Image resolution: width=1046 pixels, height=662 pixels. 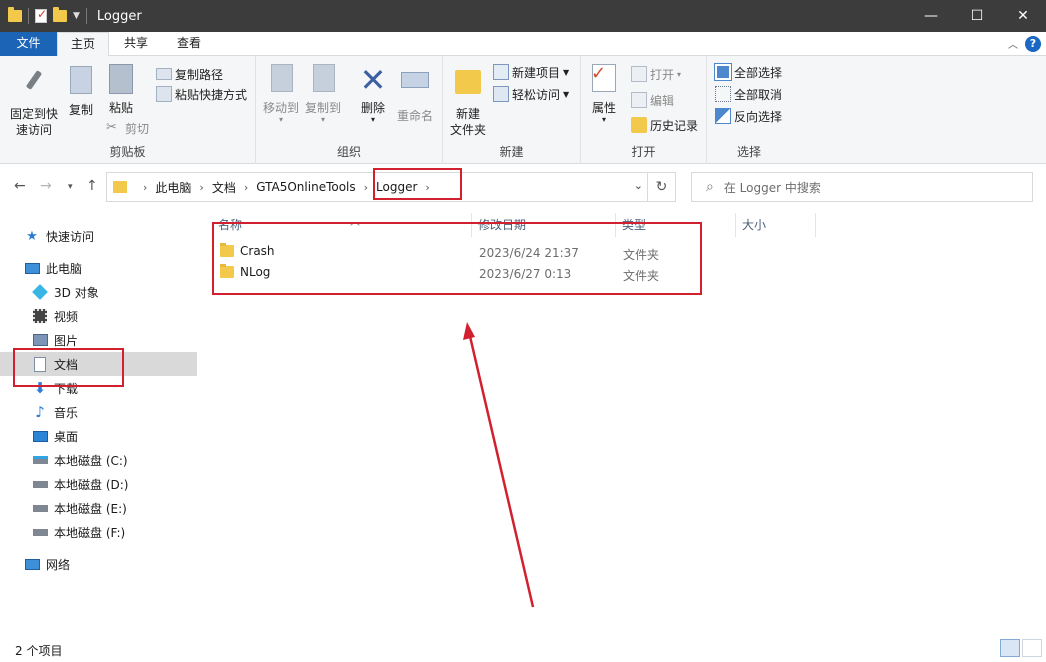 What do you see at coordinates (501, 94) in the screenshot?
I see `easy-access-icon` at bounding box center [501, 94].